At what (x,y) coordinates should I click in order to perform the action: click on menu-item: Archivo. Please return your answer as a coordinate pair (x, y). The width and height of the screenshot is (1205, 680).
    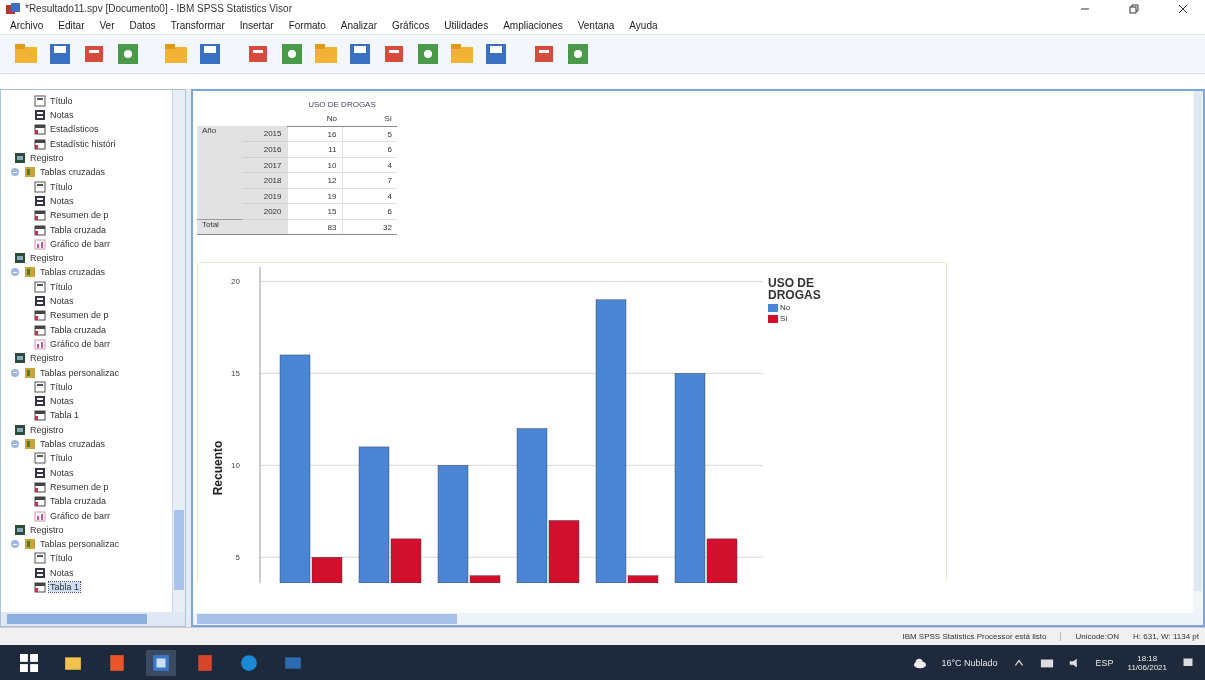
    Looking at the image, I should click on (27, 26).